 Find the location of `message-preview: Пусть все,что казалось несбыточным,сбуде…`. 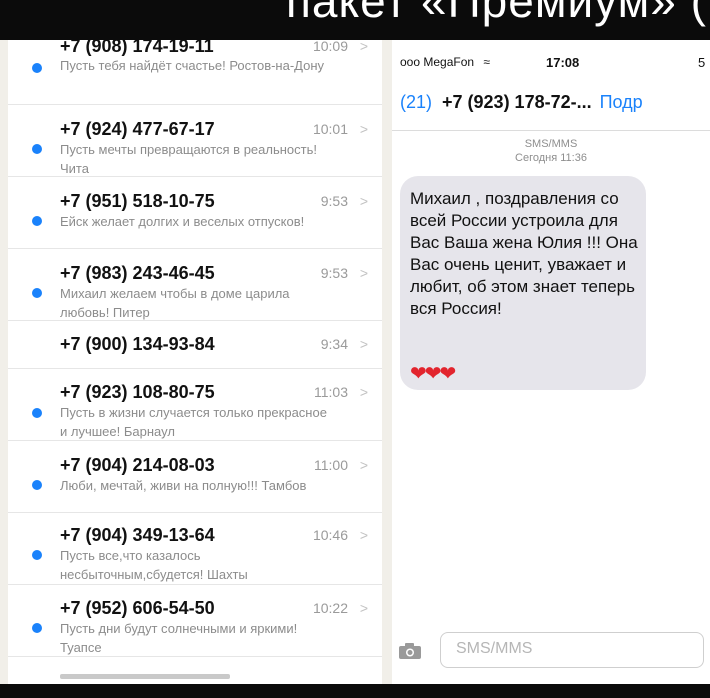

message-preview: Пусть все,что казалось несбыточным,сбуде… is located at coordinates (154, 565).